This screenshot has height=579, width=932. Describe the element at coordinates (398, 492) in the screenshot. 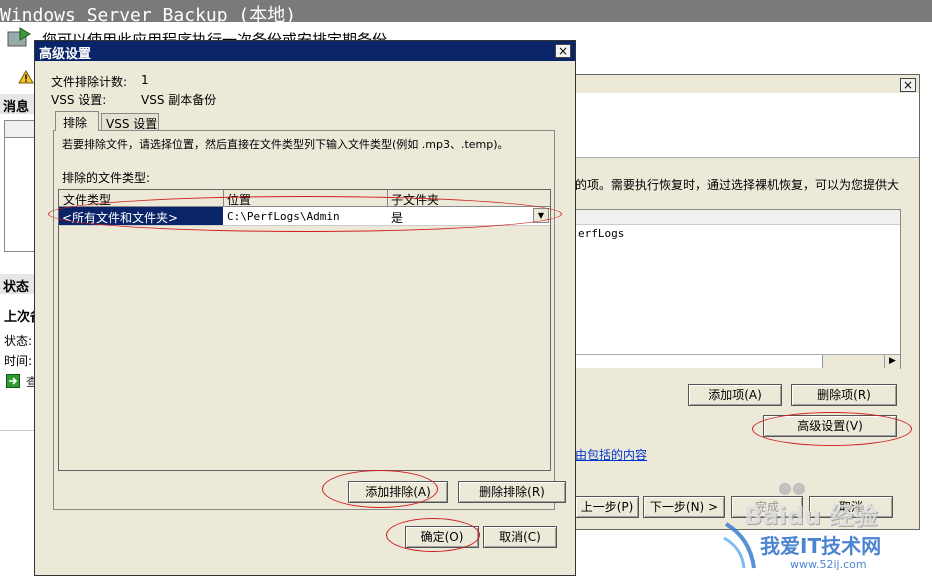

I see `add-exclusion-button: 添加排除(A)` at that location.